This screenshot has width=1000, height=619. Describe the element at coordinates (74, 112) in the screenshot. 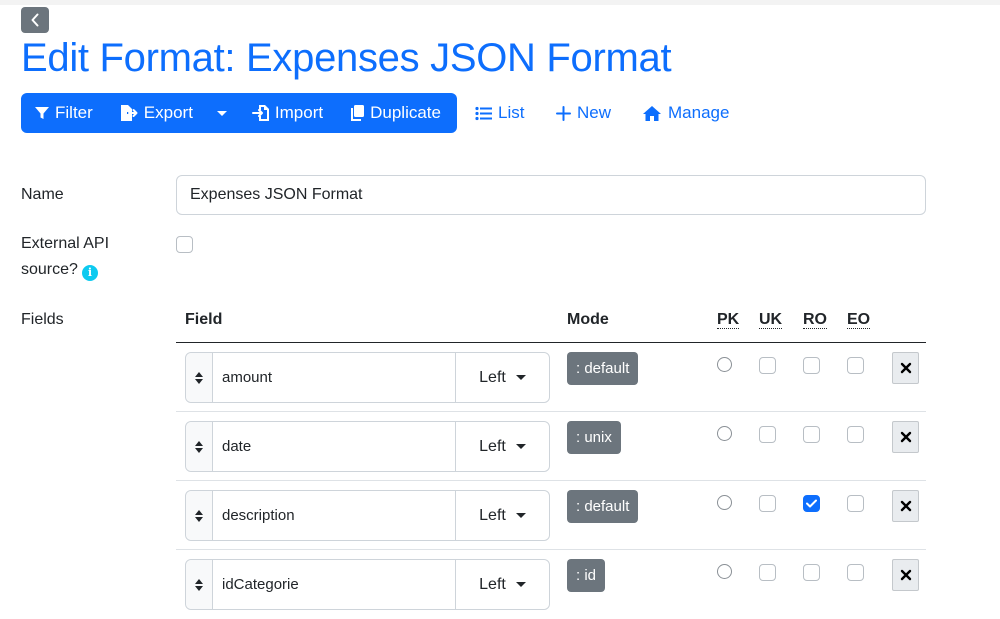

I see `filter-label: Filter` at that location.